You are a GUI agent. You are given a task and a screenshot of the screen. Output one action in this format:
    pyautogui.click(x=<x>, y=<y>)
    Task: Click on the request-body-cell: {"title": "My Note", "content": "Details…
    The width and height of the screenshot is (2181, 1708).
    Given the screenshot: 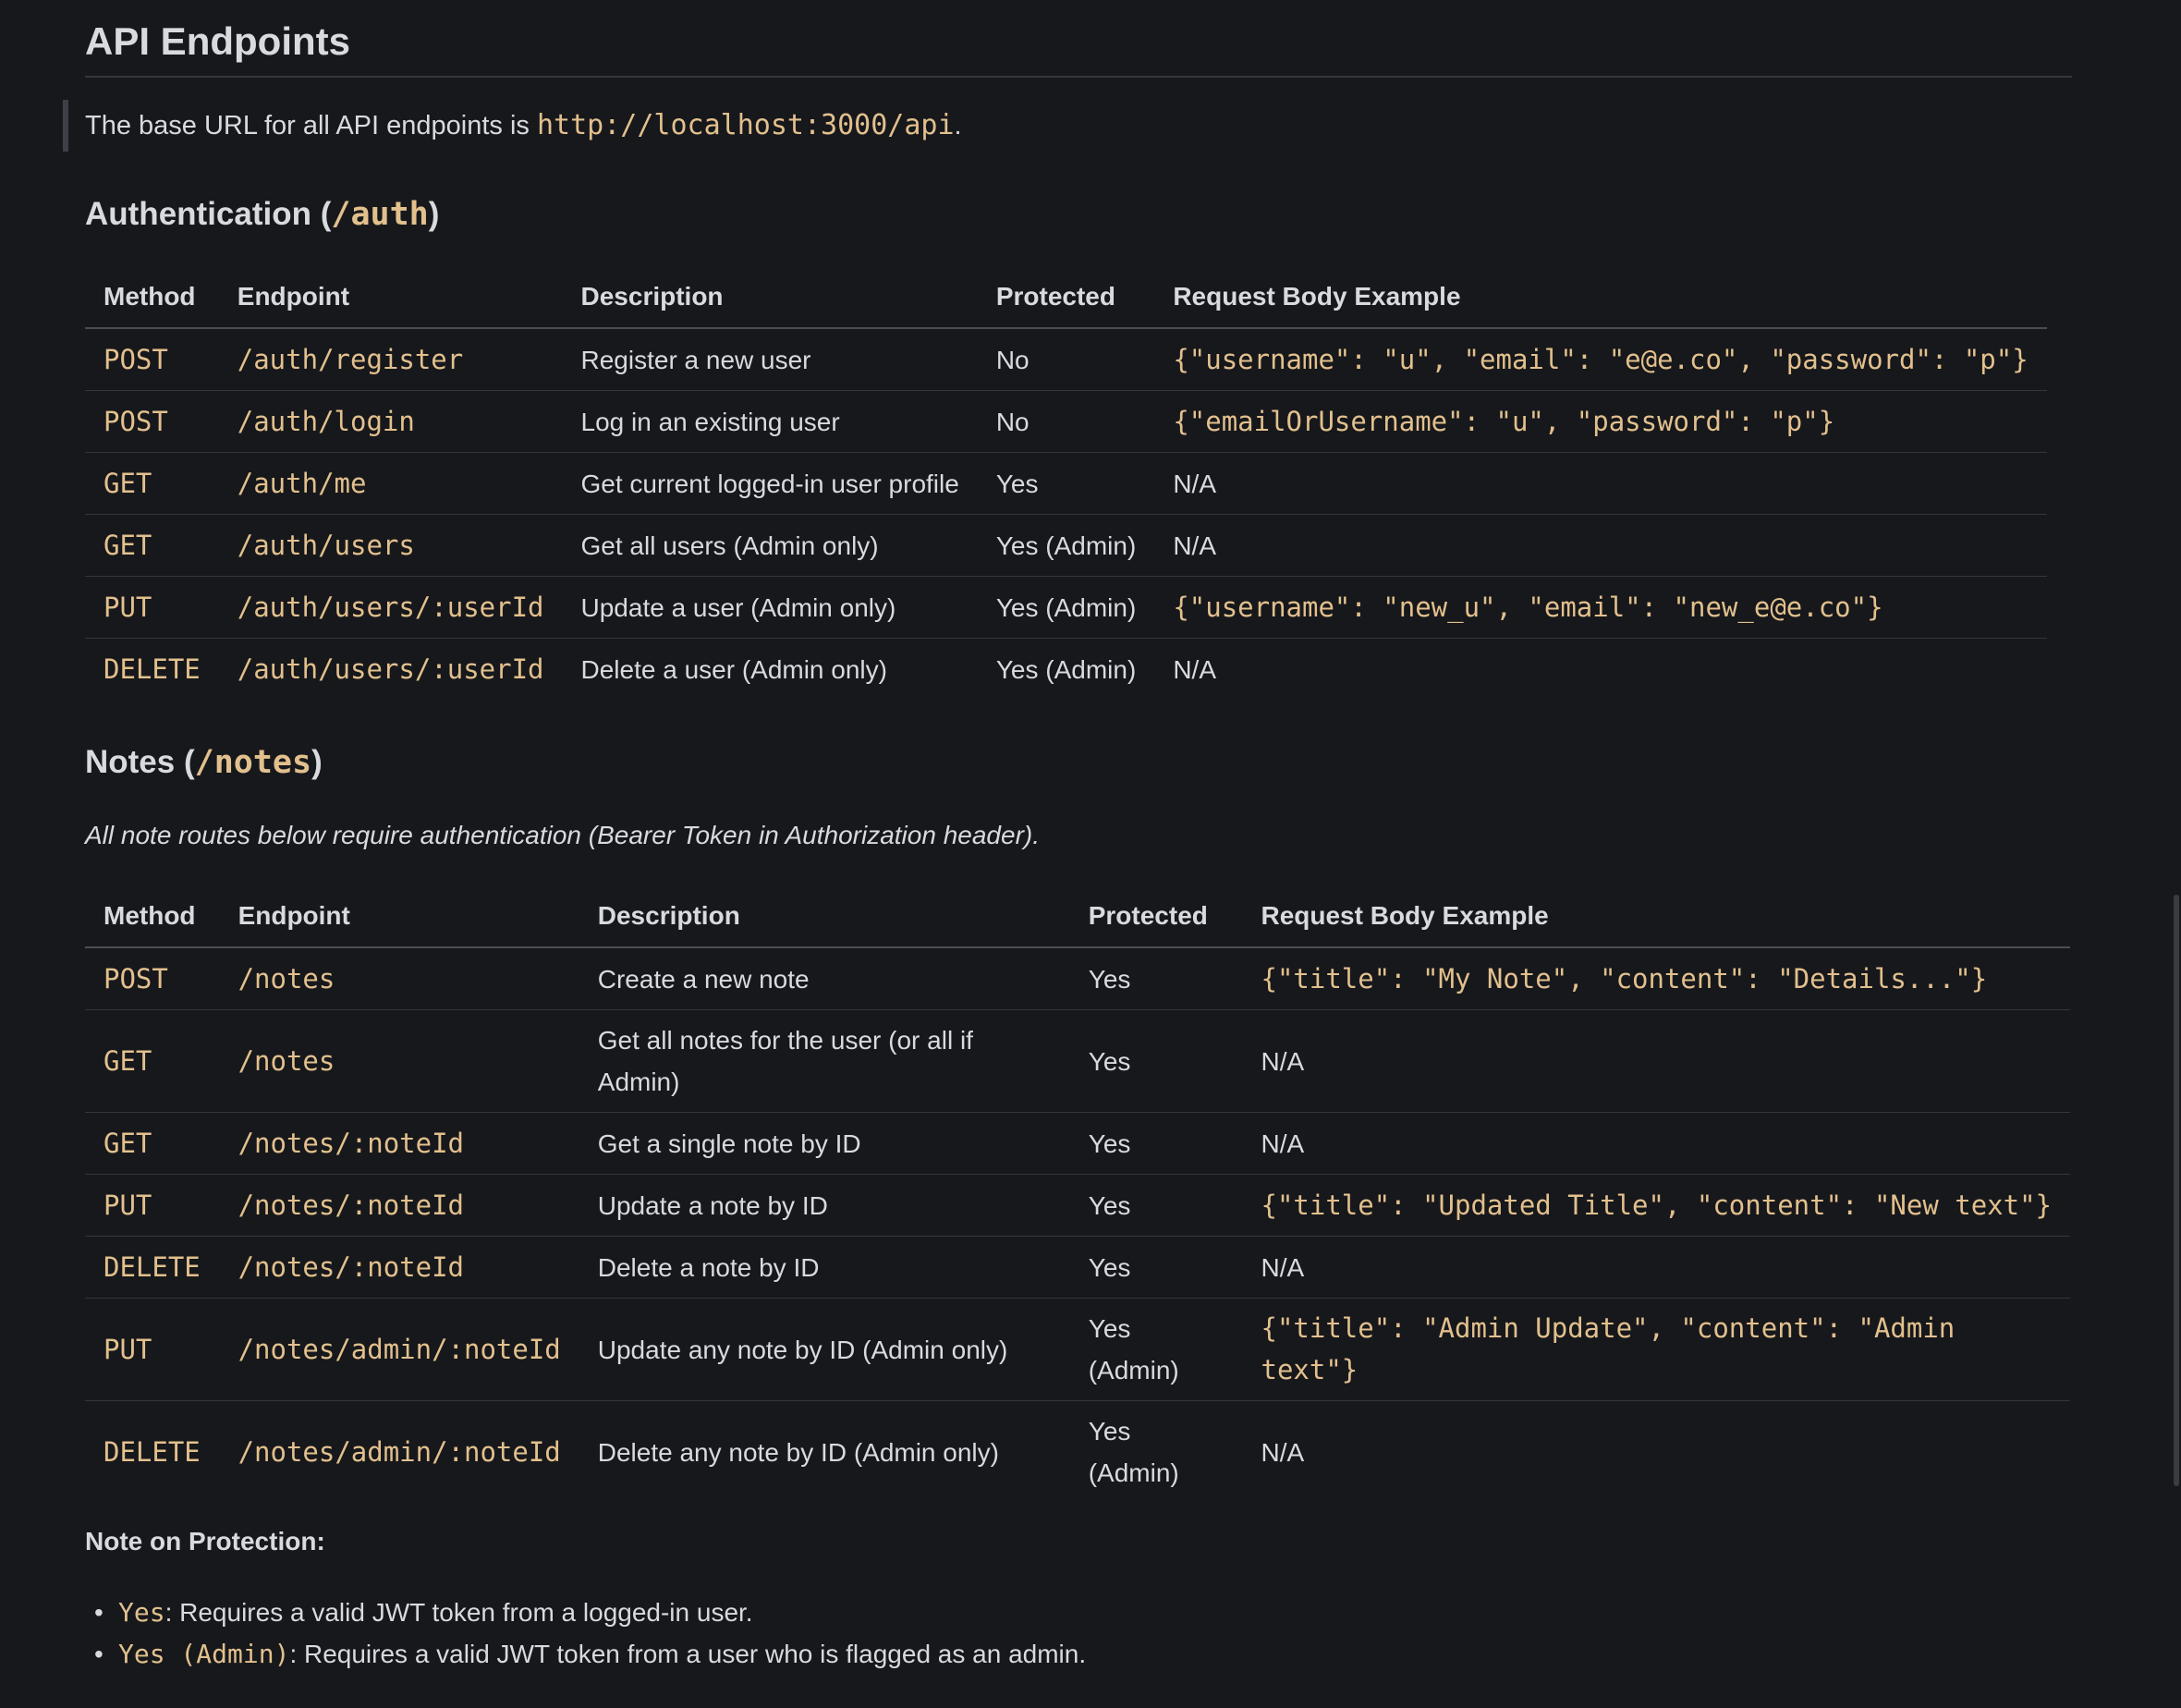 What is the action you would take?
    pyautogui.click(x=1656, y=978)
    